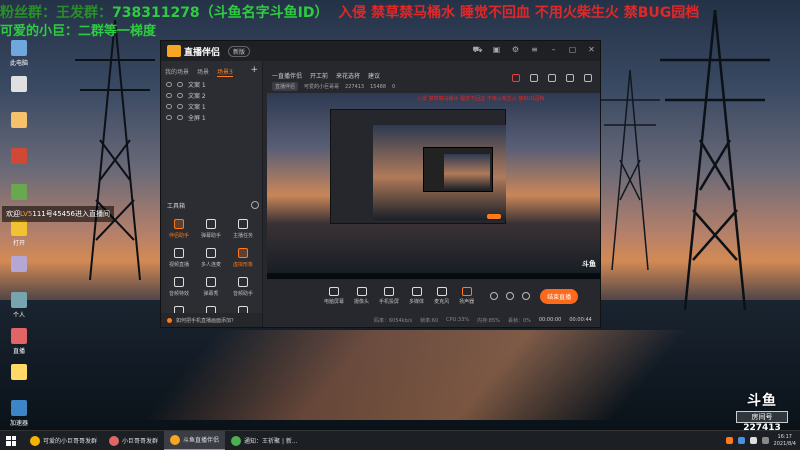 Image resolution: width=800 pixels, height=450 pixels. I want to click on tool-button: 主播任务, so click(243, 229).